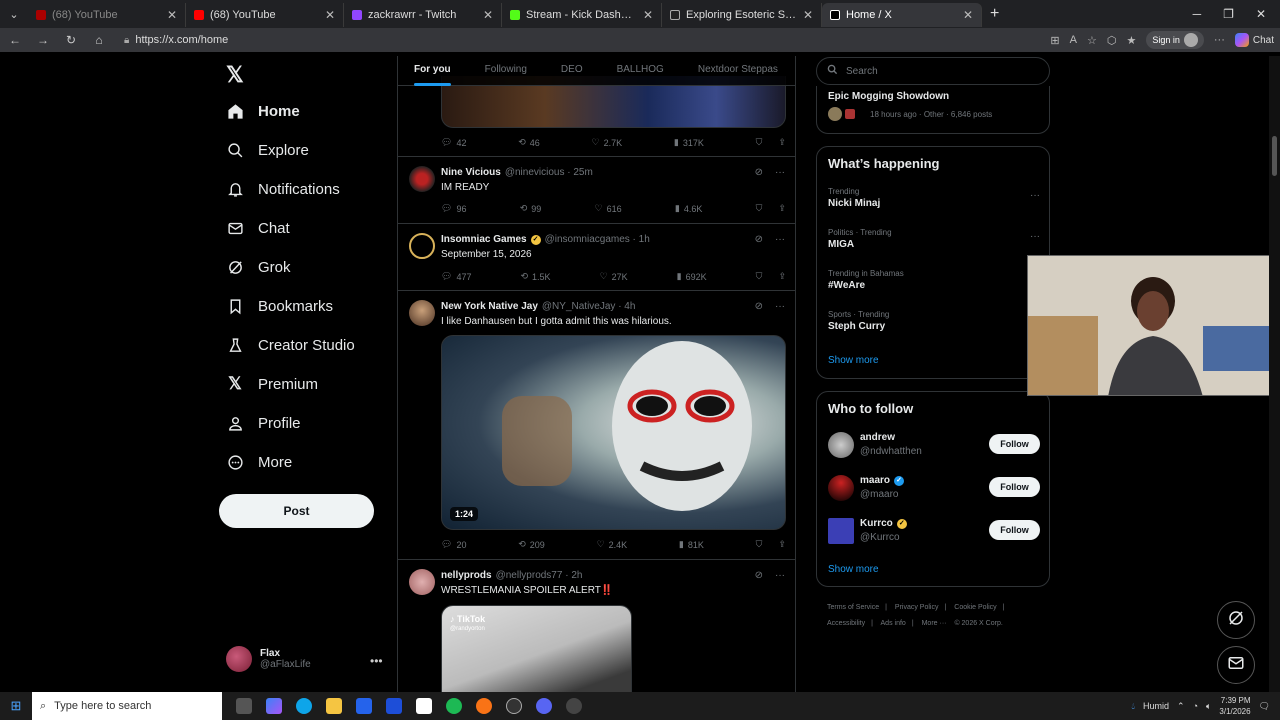  Describe the element at coordinates (127, 706) in the screenshot. I see `taskbar-search-input: ⌕ Type here to search` at that location.